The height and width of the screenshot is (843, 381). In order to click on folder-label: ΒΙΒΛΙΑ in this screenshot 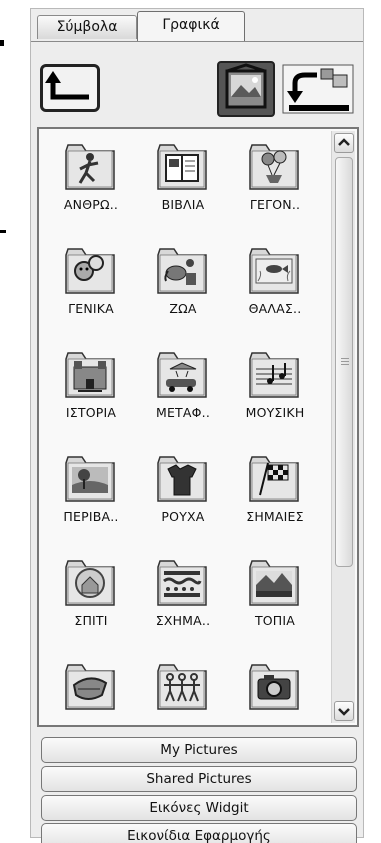, I will do `click(183, 204)`.